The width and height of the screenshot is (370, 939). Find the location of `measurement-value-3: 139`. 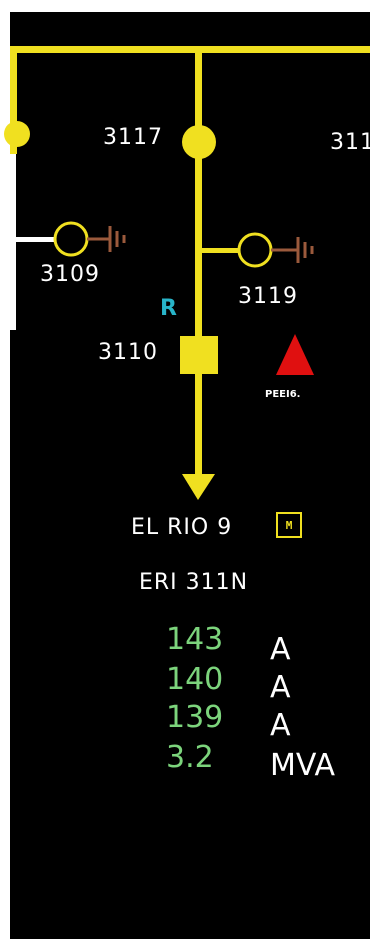

measurement-value-3: 139 is located at coordinates (195, 717).